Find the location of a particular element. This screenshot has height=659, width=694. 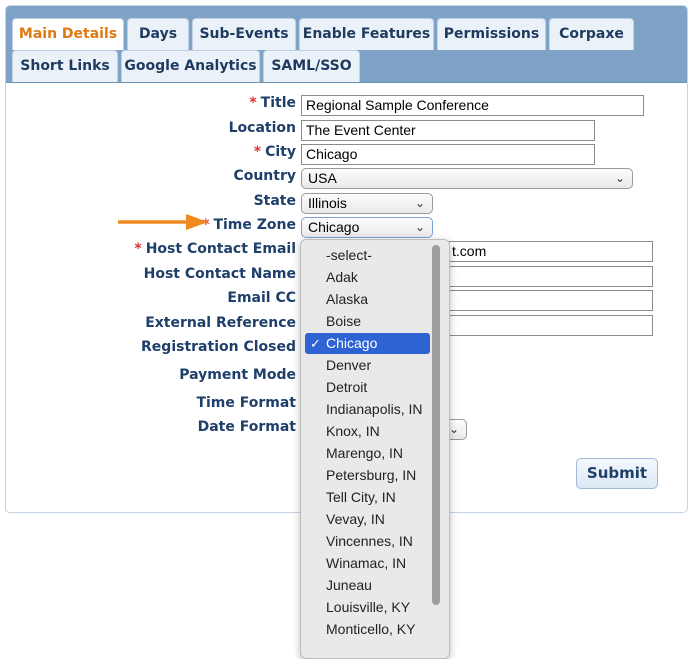

submit-button: Submit is located at coordinates (617, 473).